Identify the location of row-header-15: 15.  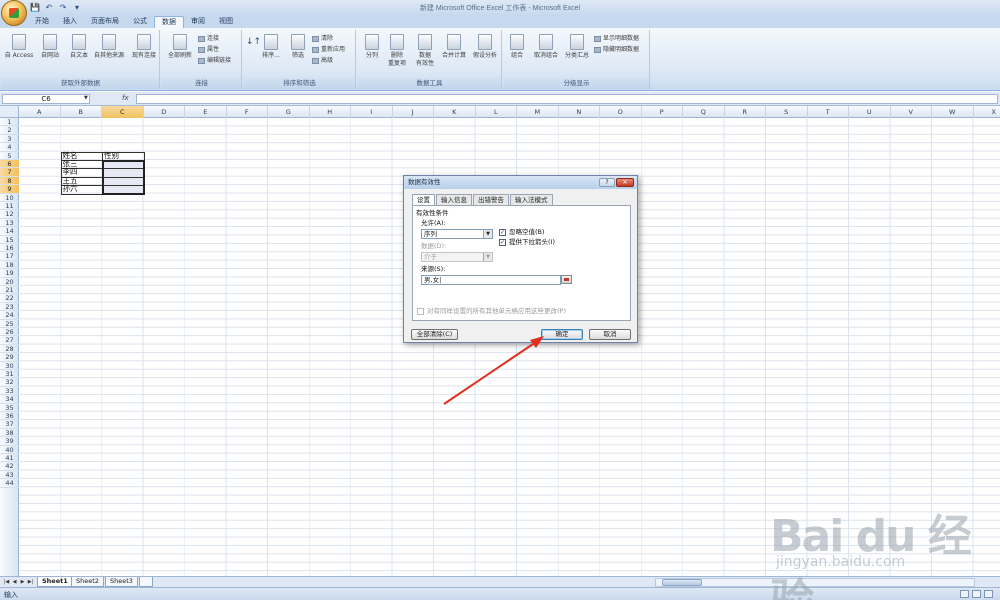
(9, 240).